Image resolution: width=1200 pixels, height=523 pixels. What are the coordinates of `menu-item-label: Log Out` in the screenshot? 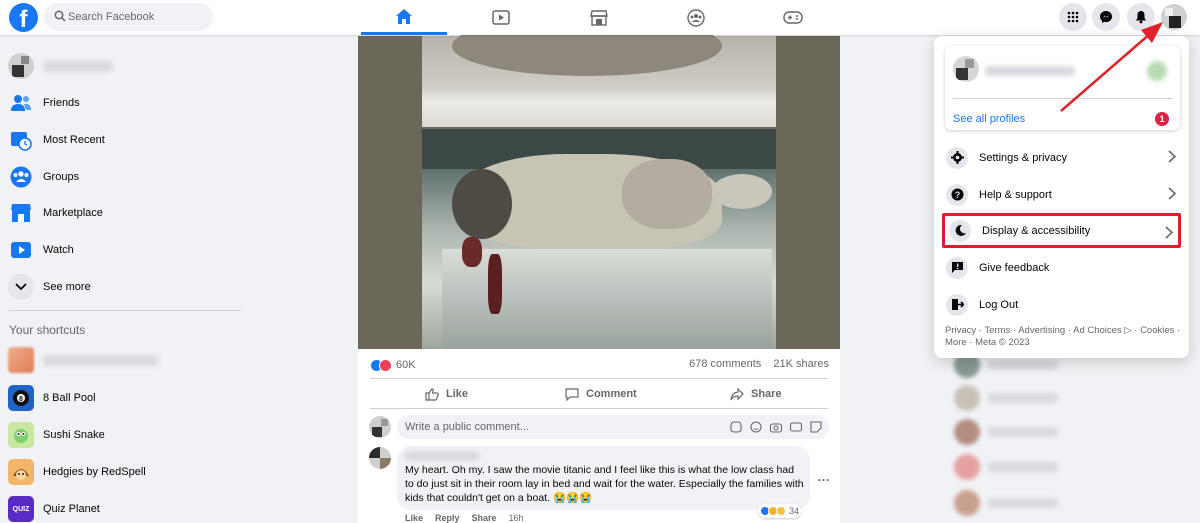 It's located at (999, 304).